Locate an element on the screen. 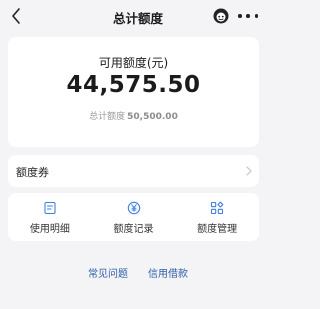 The image size is (320, 309). chevron-left-icon is located at coordinates (16, 16).